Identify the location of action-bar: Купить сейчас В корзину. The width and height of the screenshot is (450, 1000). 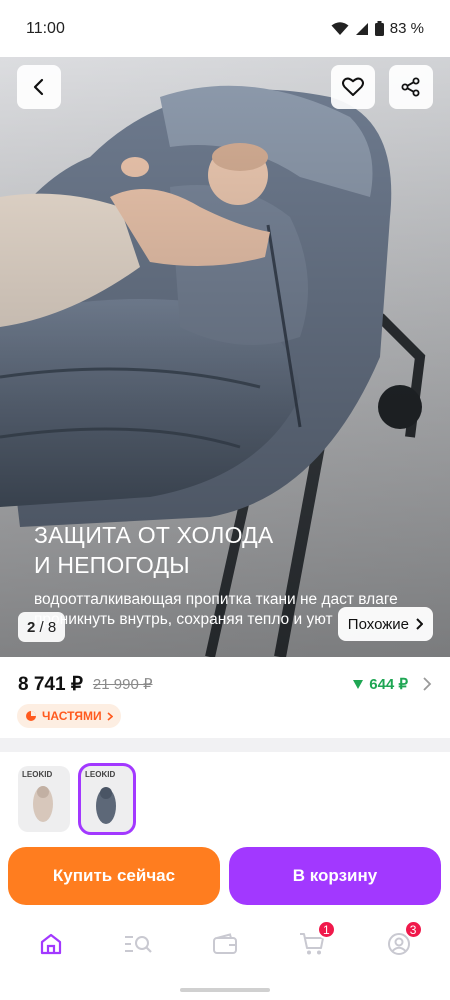
(225, 878).